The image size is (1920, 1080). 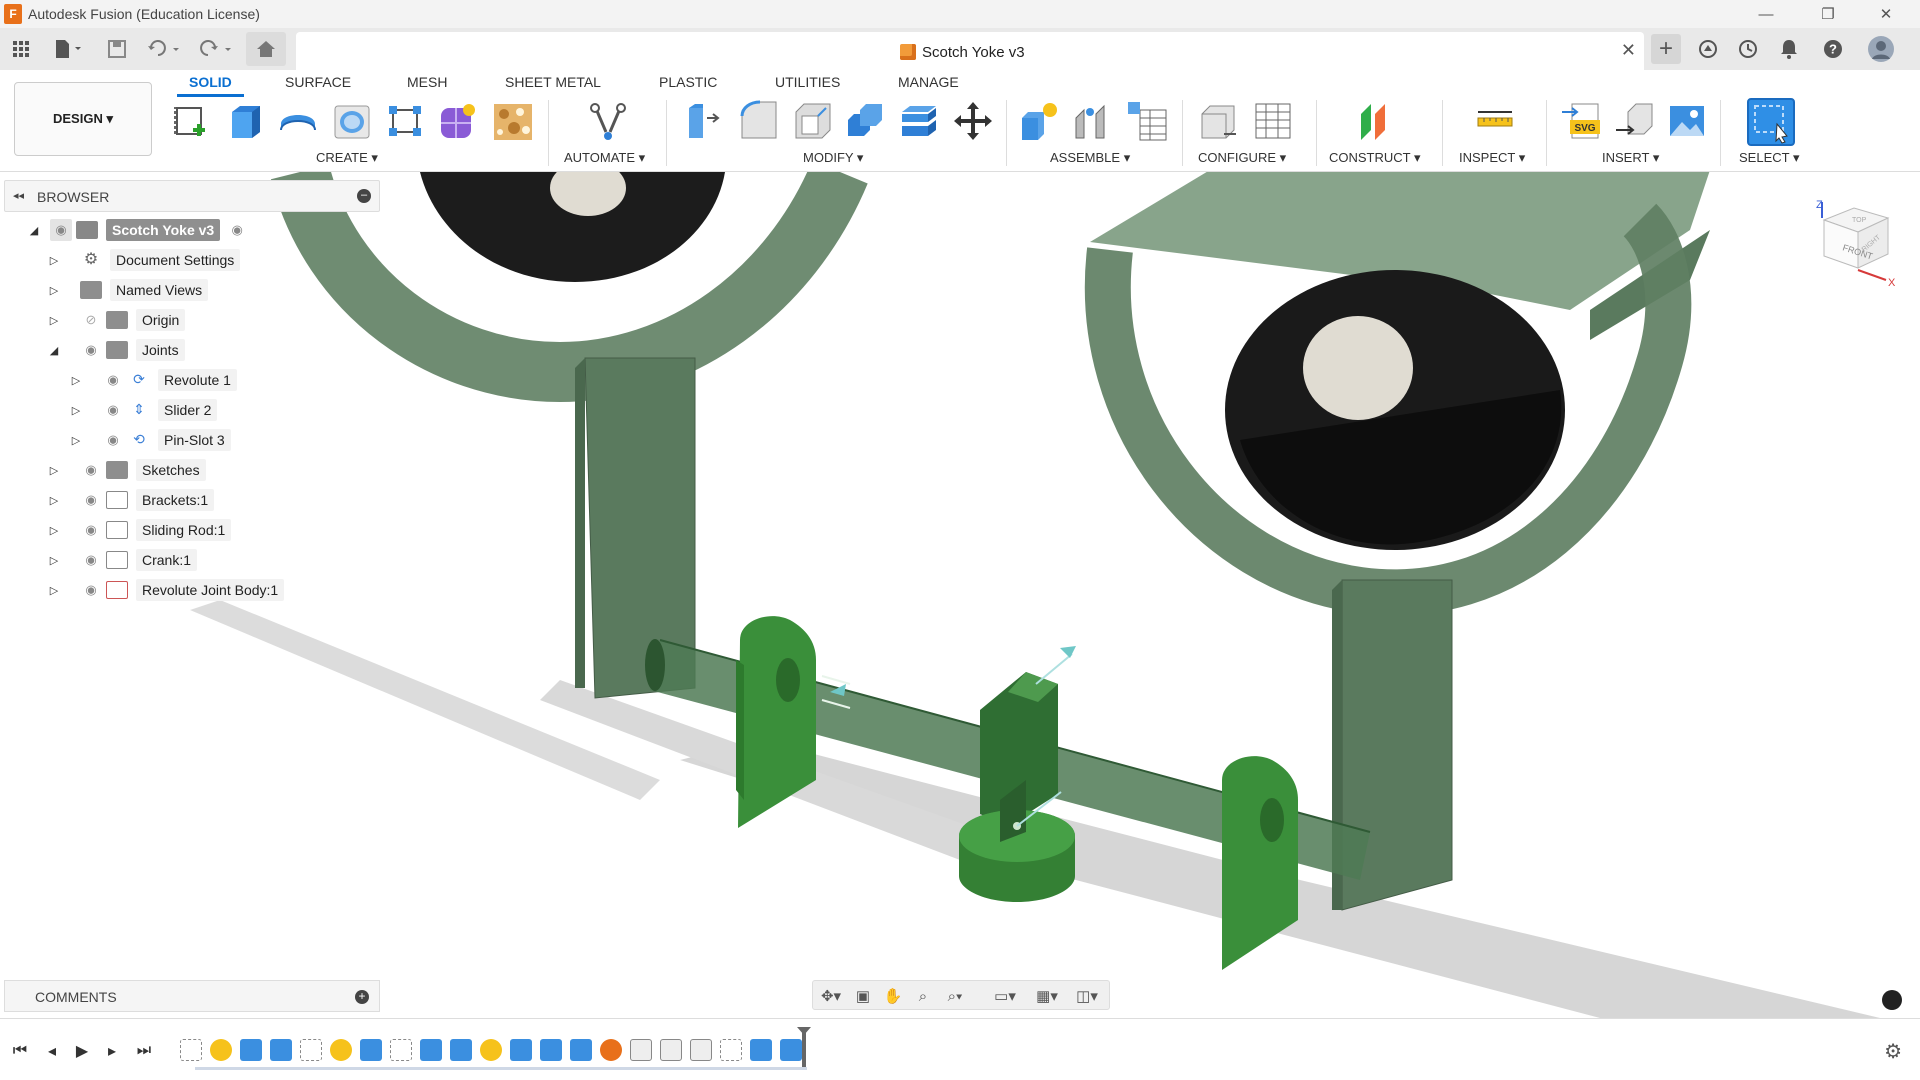 I want to click on tab-surface: SURFACE, so click(x=318, y=82).